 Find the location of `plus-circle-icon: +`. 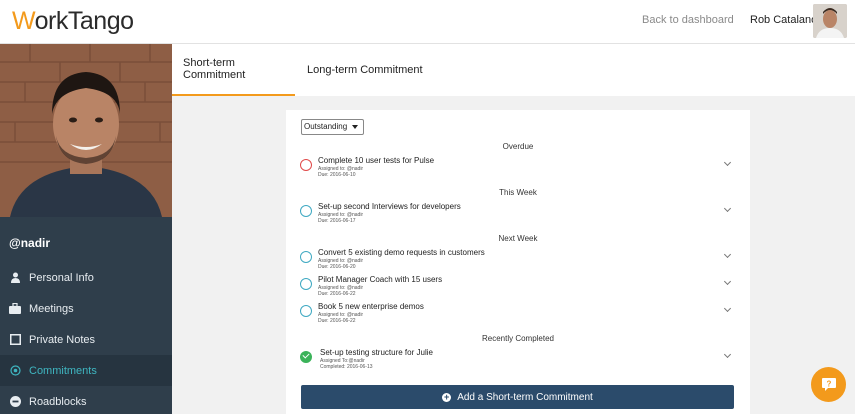

plus-circle-icon: + is located at coordinates (447, 396).